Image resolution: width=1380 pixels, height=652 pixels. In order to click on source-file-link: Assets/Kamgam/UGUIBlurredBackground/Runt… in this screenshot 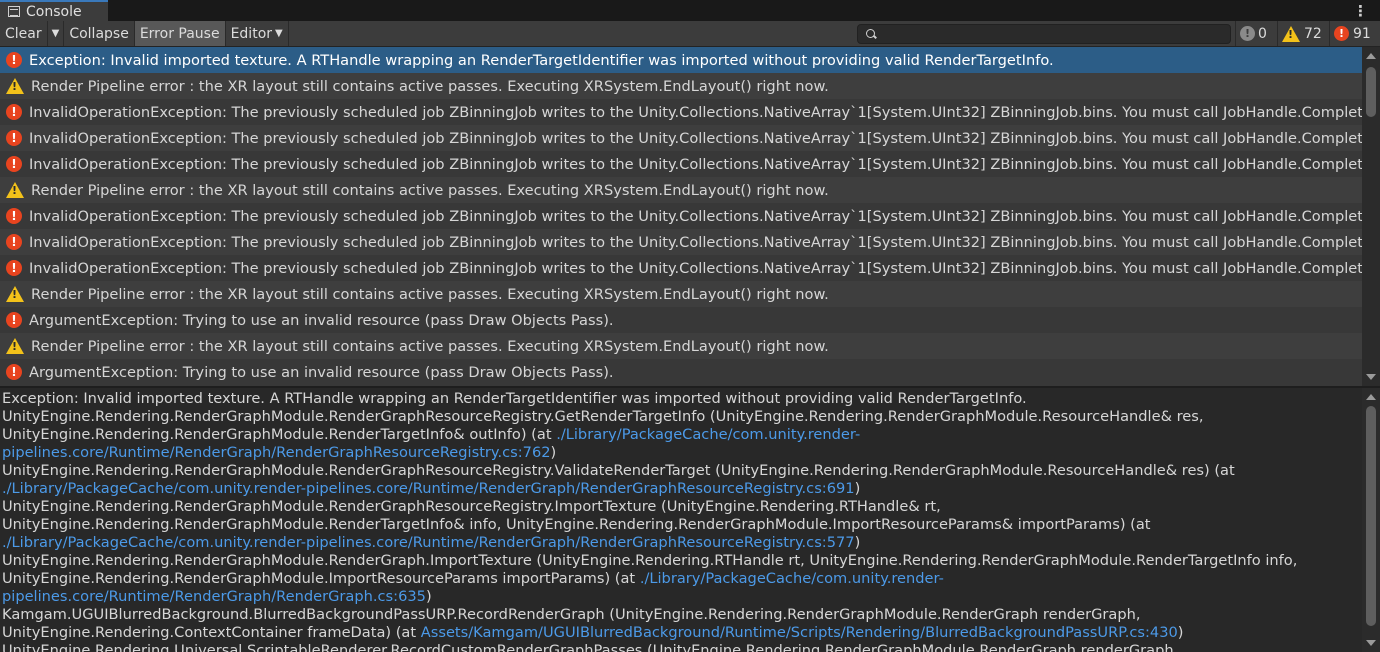, I will do `click(799, 632)`.